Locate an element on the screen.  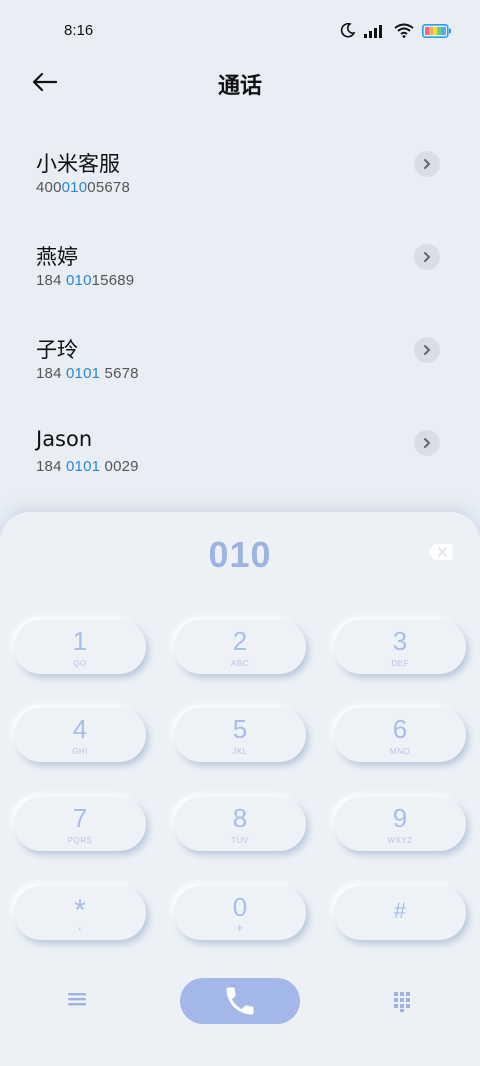
menu-button is located at coordinates (79, 1002).